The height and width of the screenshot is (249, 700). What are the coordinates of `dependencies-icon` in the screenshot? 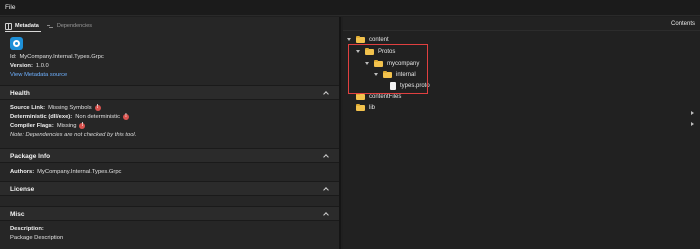 It's located at (50, 26).